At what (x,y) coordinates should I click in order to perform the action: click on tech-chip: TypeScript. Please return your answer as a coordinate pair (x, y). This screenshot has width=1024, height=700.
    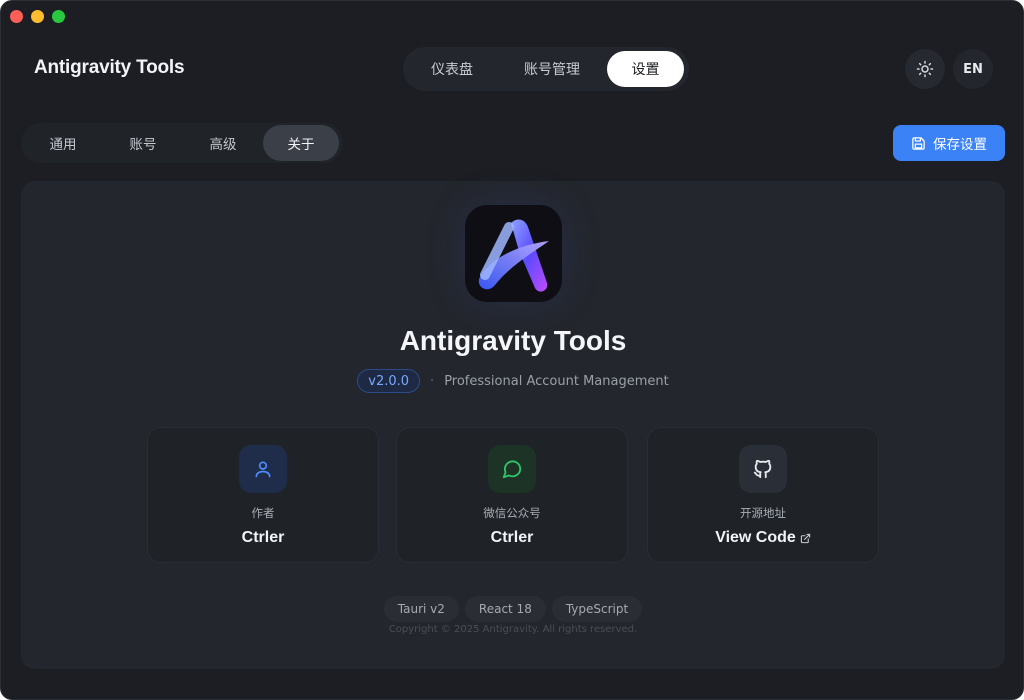
    Looking at the image, I should click on (597, 609).